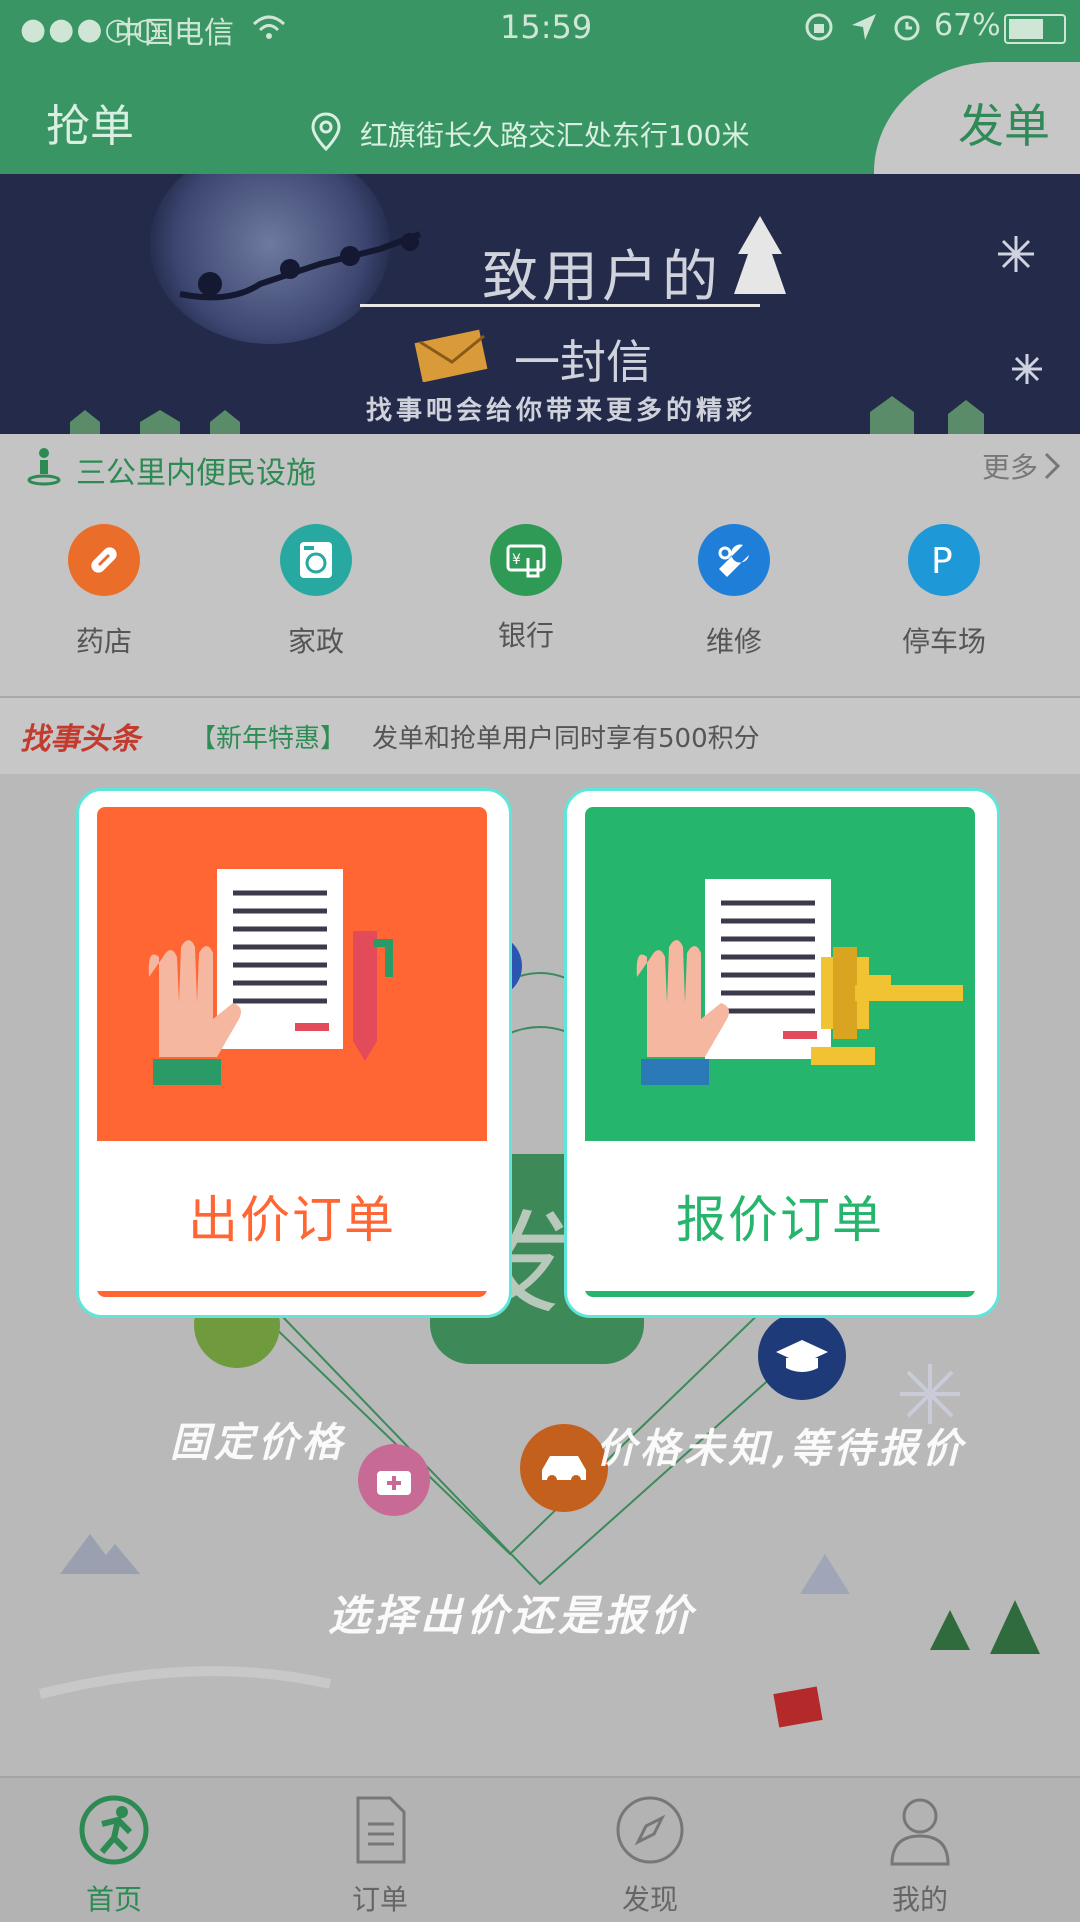 Image resolution: width=1080 pixels, height=1922 pixels. What do you see at coordinates (113, 1899) in the screenshot?
I see `tab-label: 首页` at bounding box center [113, 1899].